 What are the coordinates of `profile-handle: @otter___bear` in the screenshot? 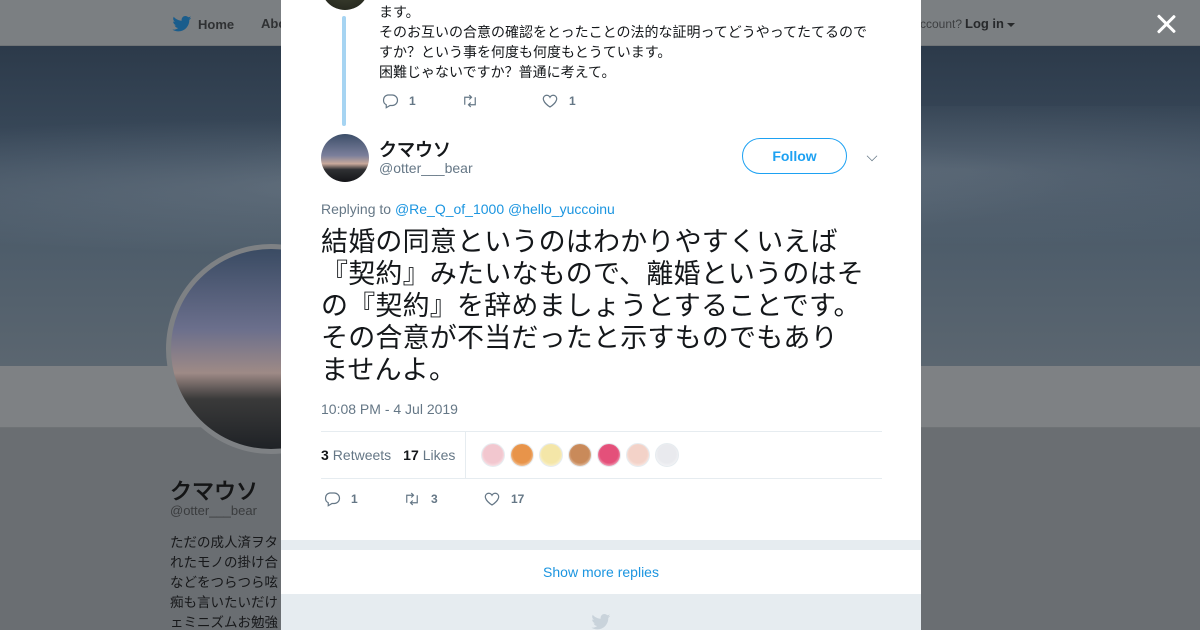 It's located at (213, 510).